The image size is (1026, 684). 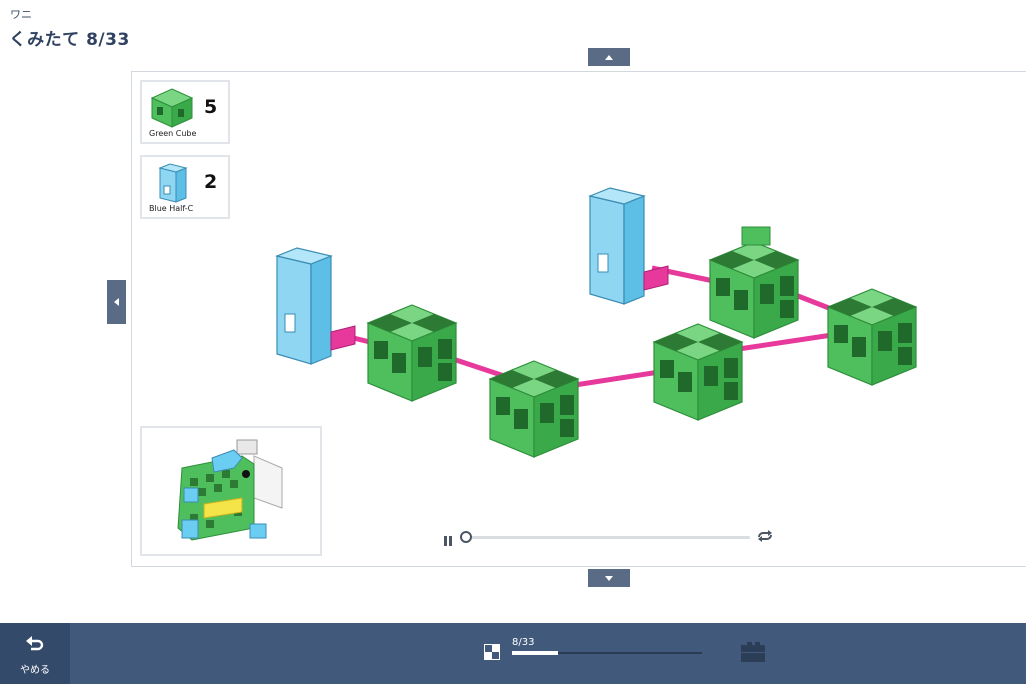 What do you see at coordinates (466, 537) in the screenshot?
I see `scrubber-handle` at bounding box center [466, 537].